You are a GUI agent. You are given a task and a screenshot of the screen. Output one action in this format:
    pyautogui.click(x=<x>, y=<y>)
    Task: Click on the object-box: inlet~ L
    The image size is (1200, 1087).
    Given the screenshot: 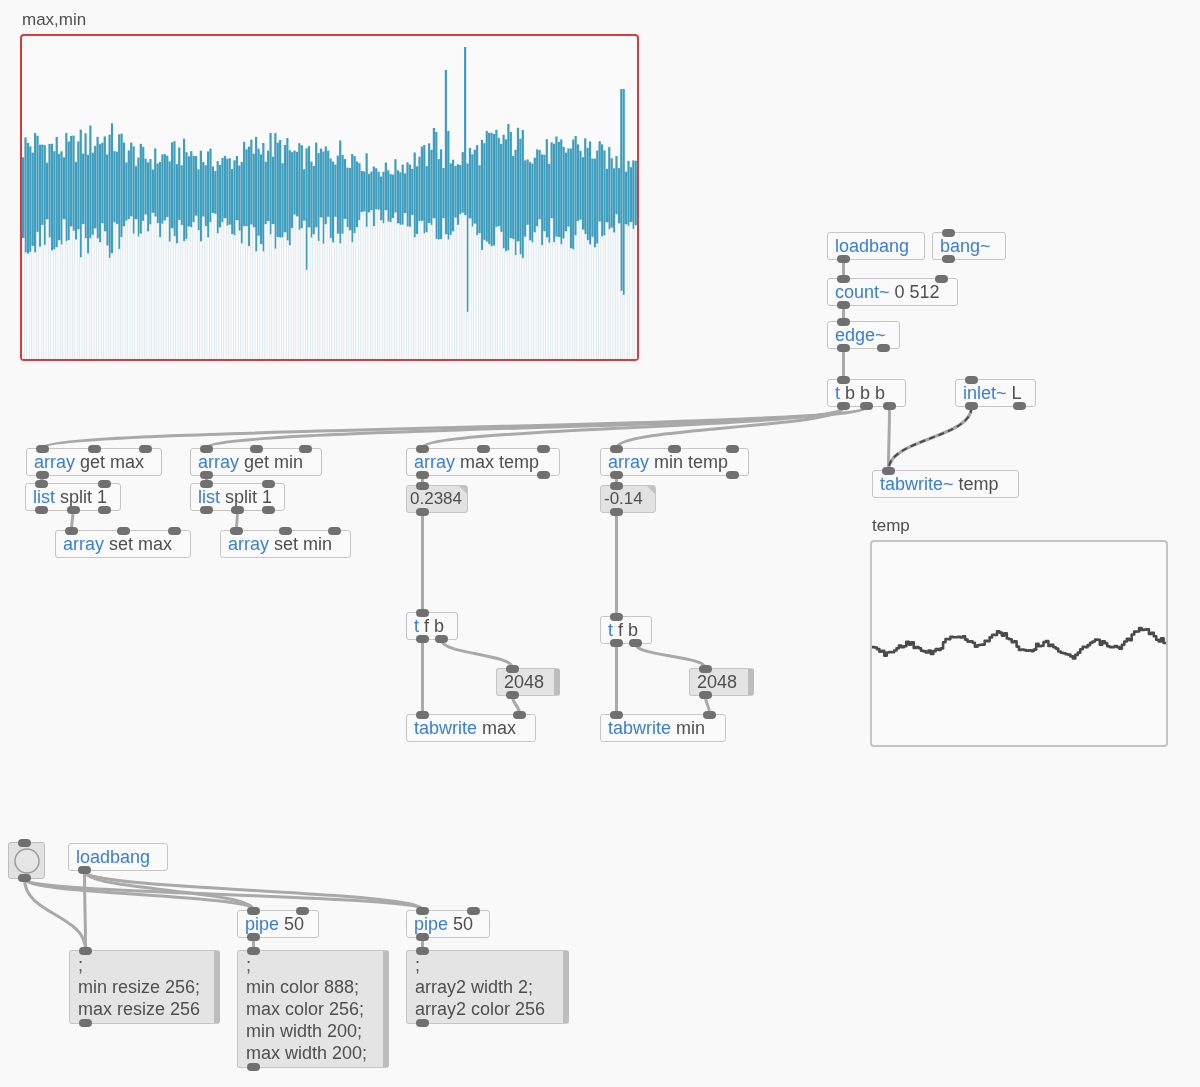 What is the action you would take?
    pyautogui.click(x=995, y=393)
    